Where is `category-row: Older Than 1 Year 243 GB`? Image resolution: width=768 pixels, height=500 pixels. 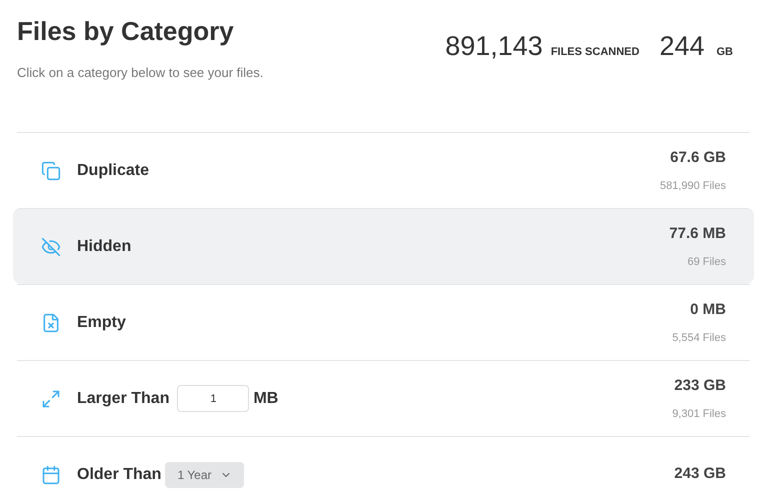 category-row: Older Than 1 Year 243 GB is located at coordinates (383, 468).